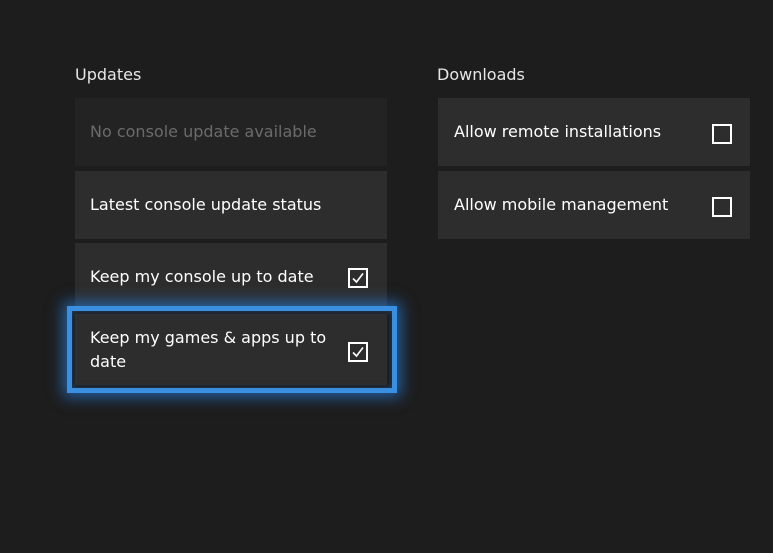  I want to click on keep-console-up-to-date-toggle: Keep my console up to date, so click(231, 277).